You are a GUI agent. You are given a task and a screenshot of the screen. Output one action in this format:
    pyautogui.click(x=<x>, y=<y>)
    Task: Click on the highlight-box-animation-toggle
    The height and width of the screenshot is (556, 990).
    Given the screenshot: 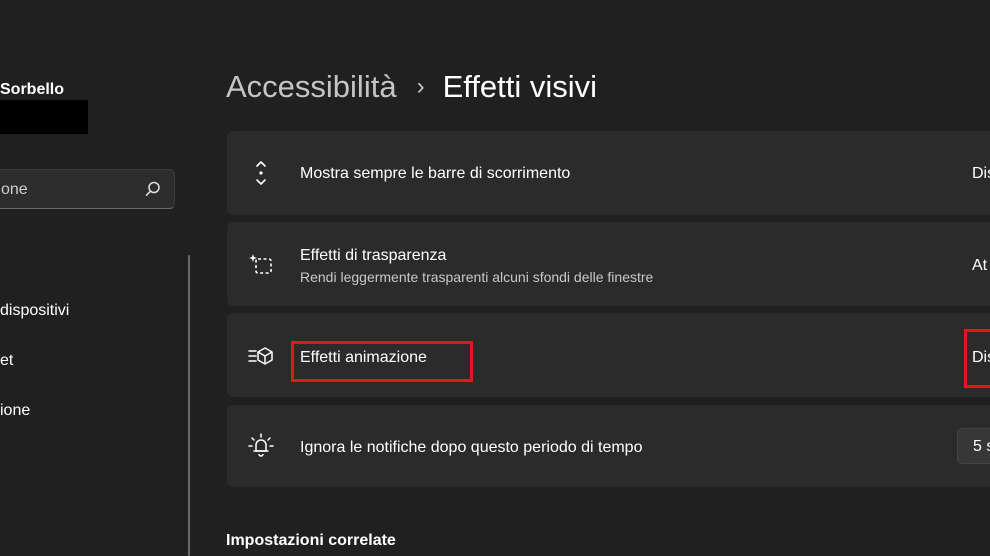 What is the action you would take?
    pyautogui.click(x=977, y=358)
    